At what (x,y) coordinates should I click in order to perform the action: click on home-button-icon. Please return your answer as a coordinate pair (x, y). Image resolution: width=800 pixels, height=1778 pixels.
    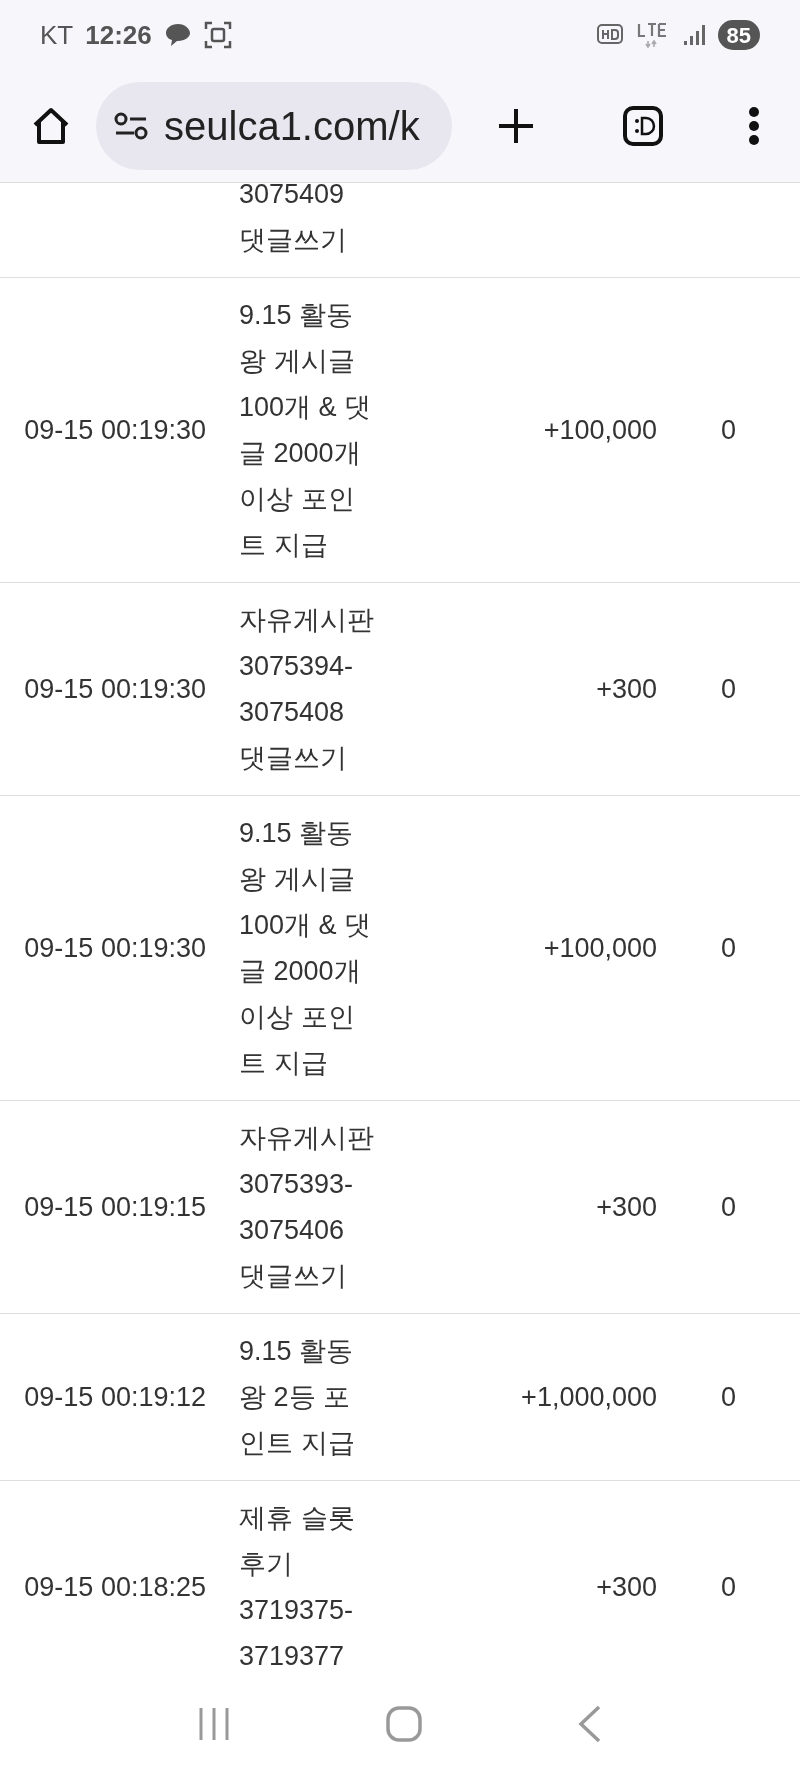
    Looking at the image, I should click on (404, 1723).